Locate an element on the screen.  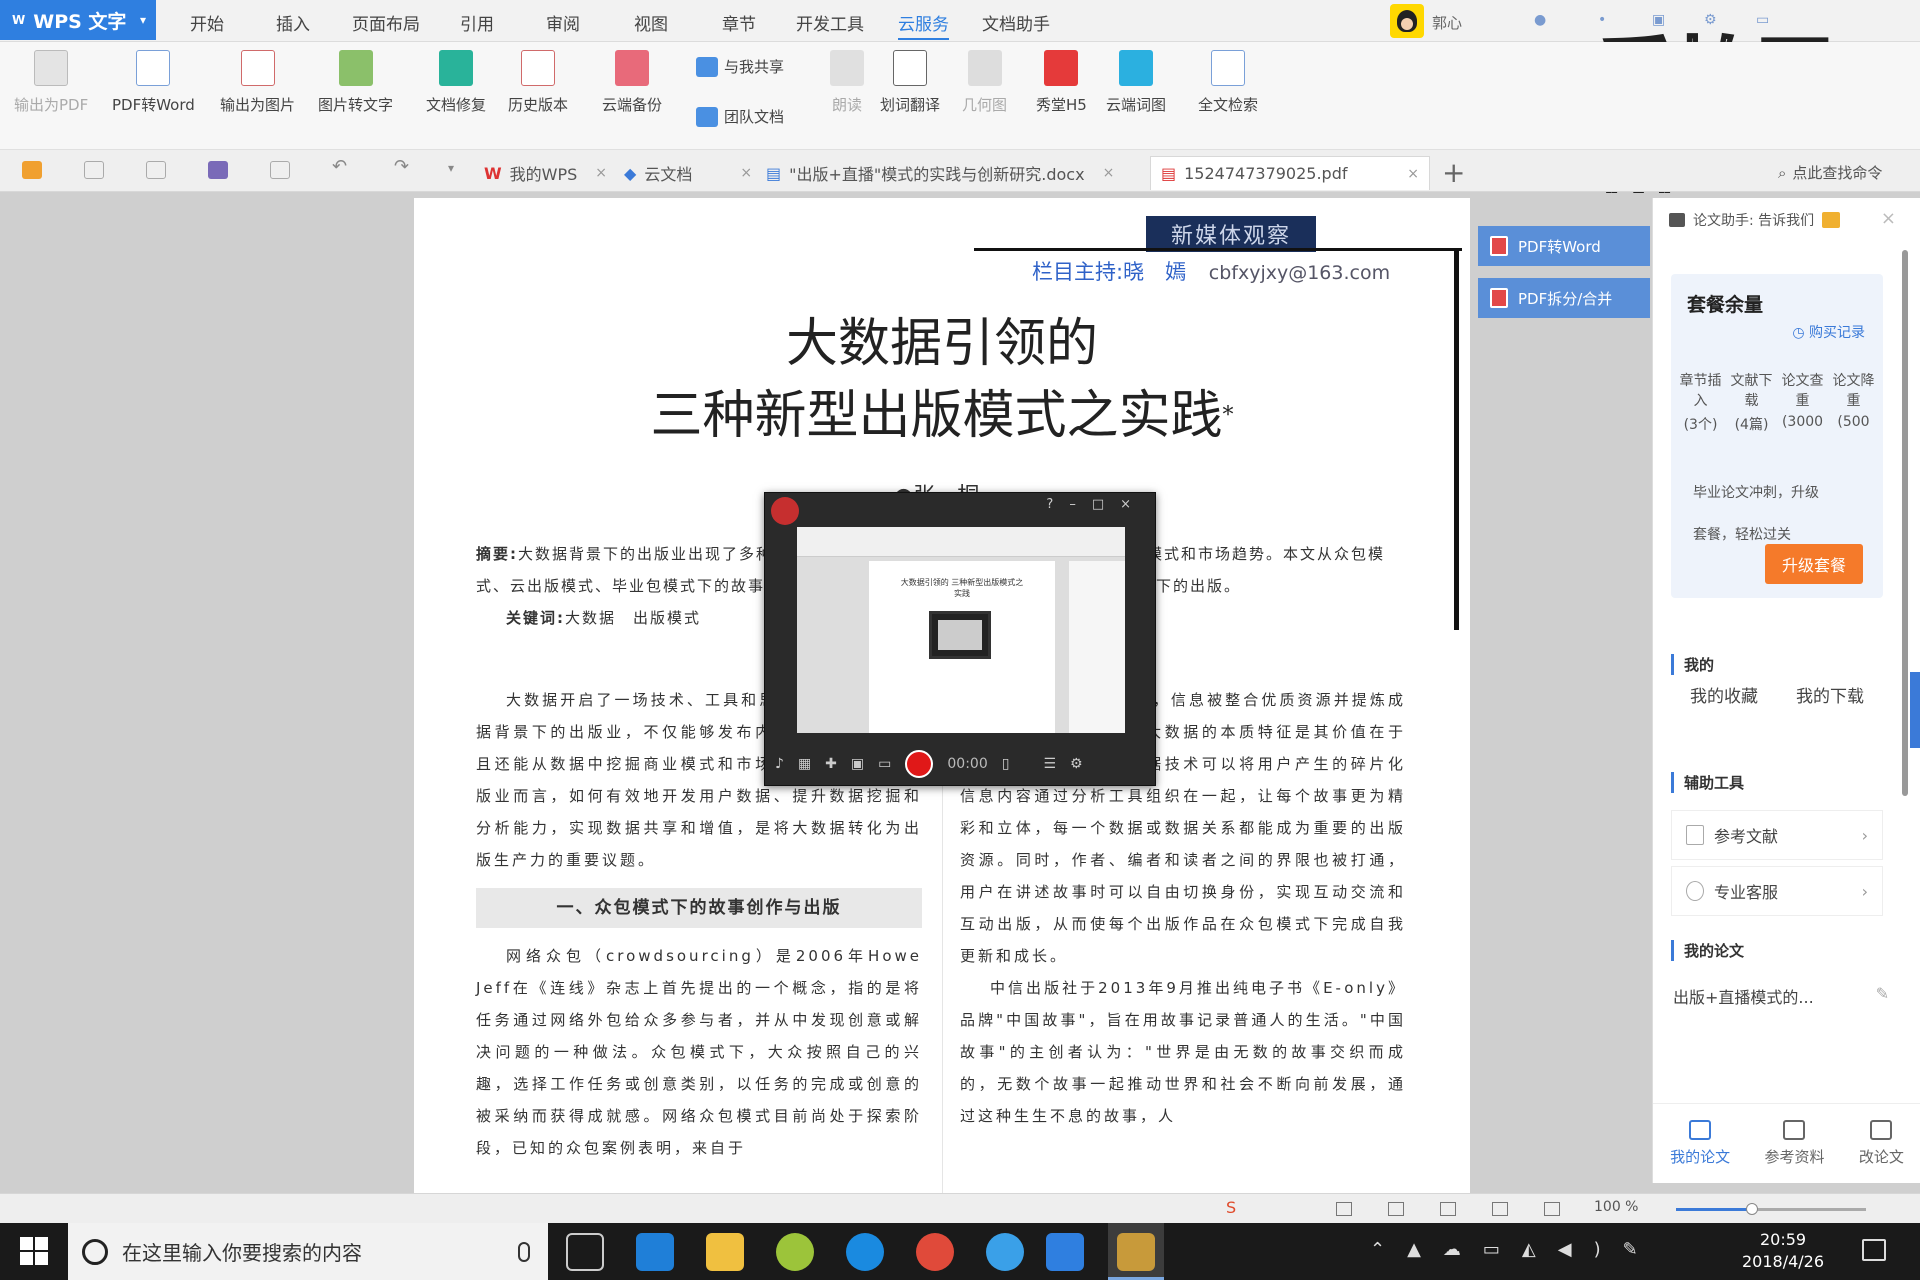
zoom-level: 100 % is located at coordinates (1616, 1207).